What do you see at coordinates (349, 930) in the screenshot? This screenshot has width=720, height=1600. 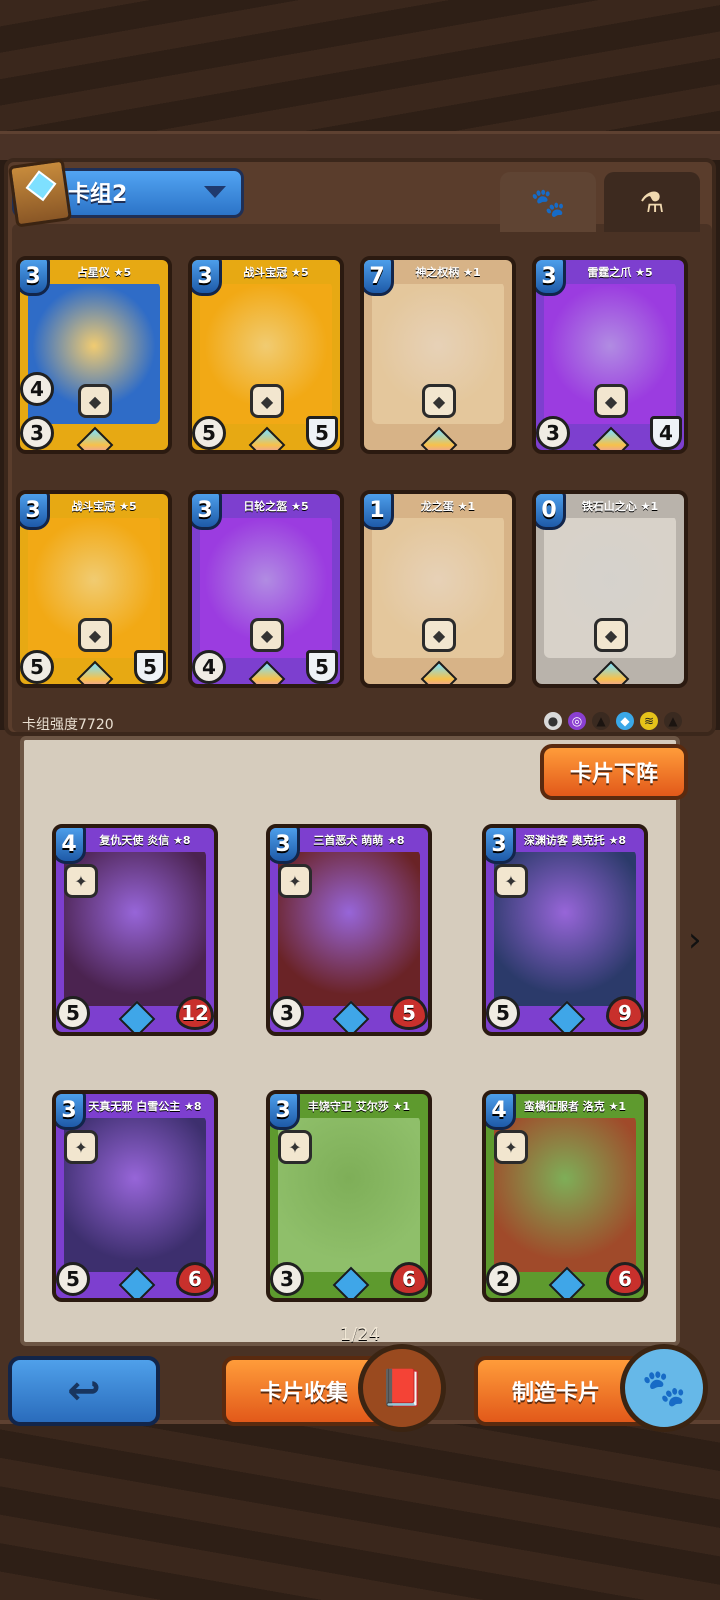 I see `collection-card: 三首恶犬 萌萌 ★8 3 3 5 ✦` at bounding box center [349, 930].